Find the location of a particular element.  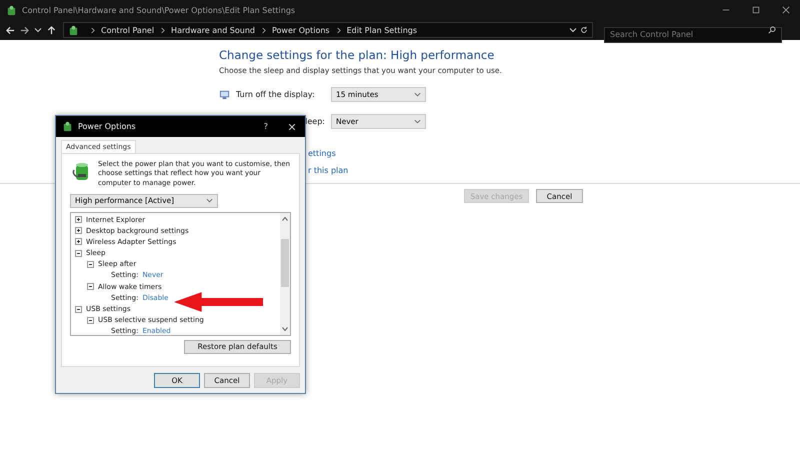

back-arrow-icon is located at coordinates (10, 30).